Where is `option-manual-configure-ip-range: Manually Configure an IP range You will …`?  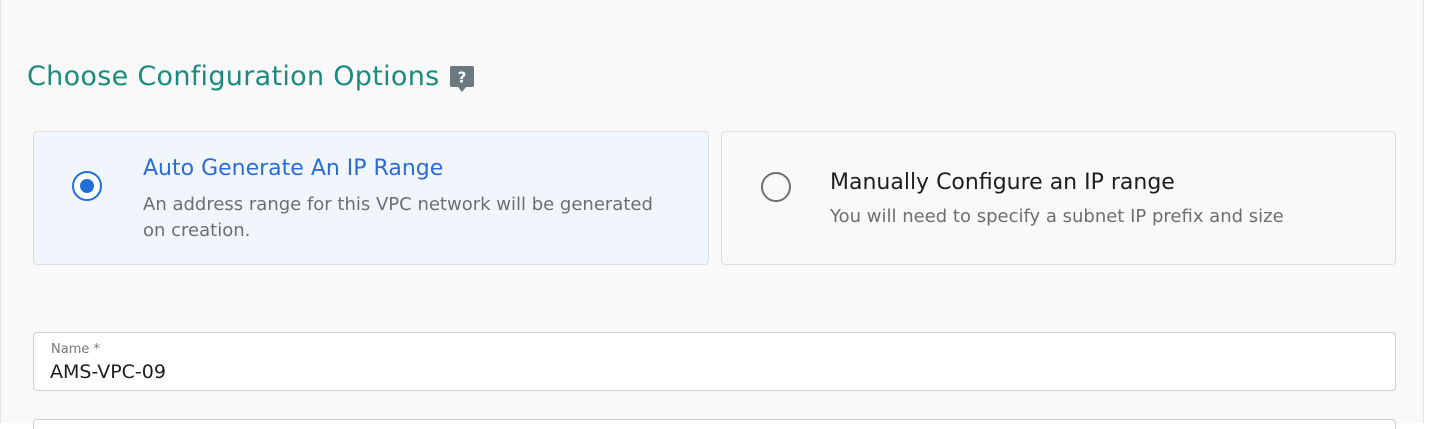 option-manual-configure-ip-range: Manually Configure an IP range You will … is located at coordinates (1058, 198).